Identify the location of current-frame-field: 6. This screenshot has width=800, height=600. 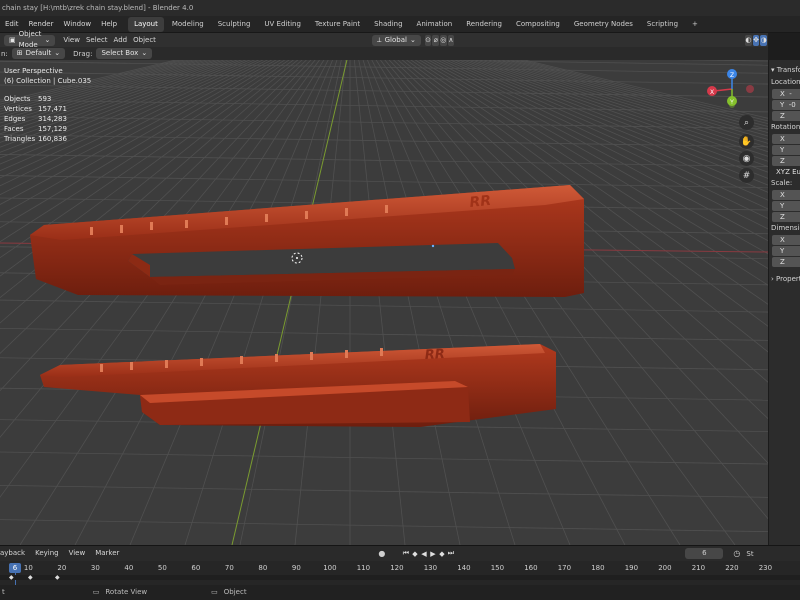
(704, 553).